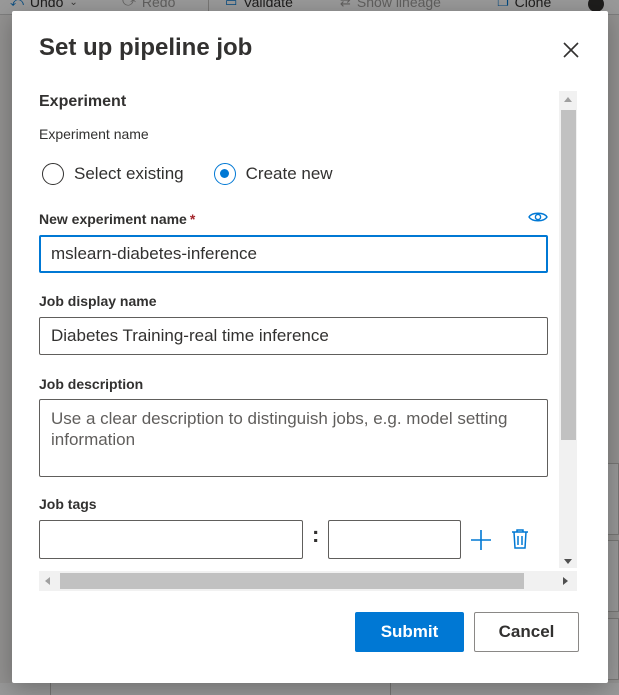 The image size is (619, 695). I want to click on delete-icon, so click(520, 539).